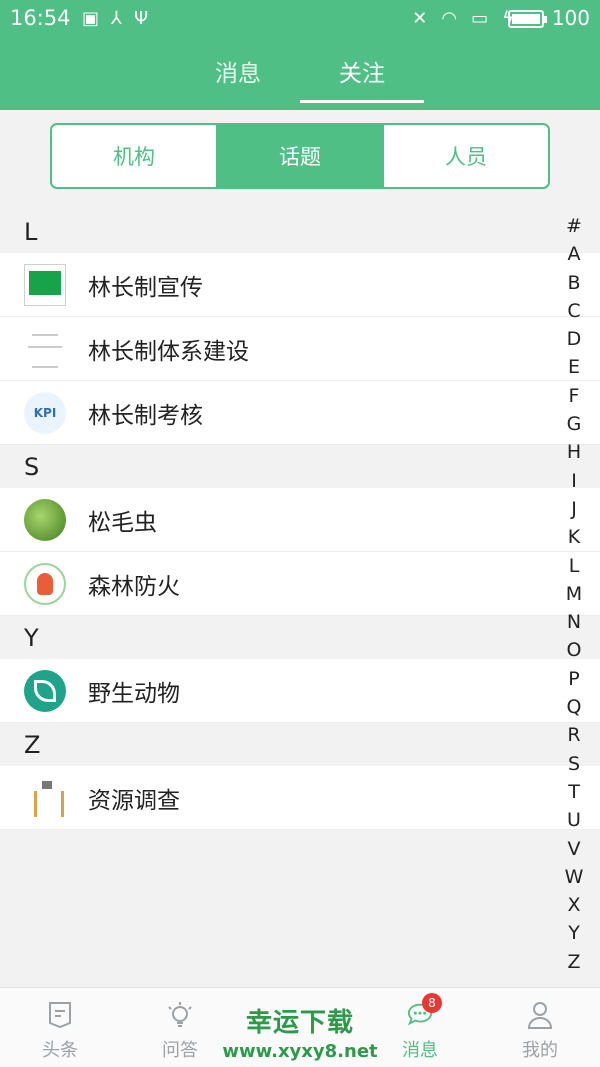 The image size is (600, 1067). I want to click on battery-level: 100, so click(570, 18).